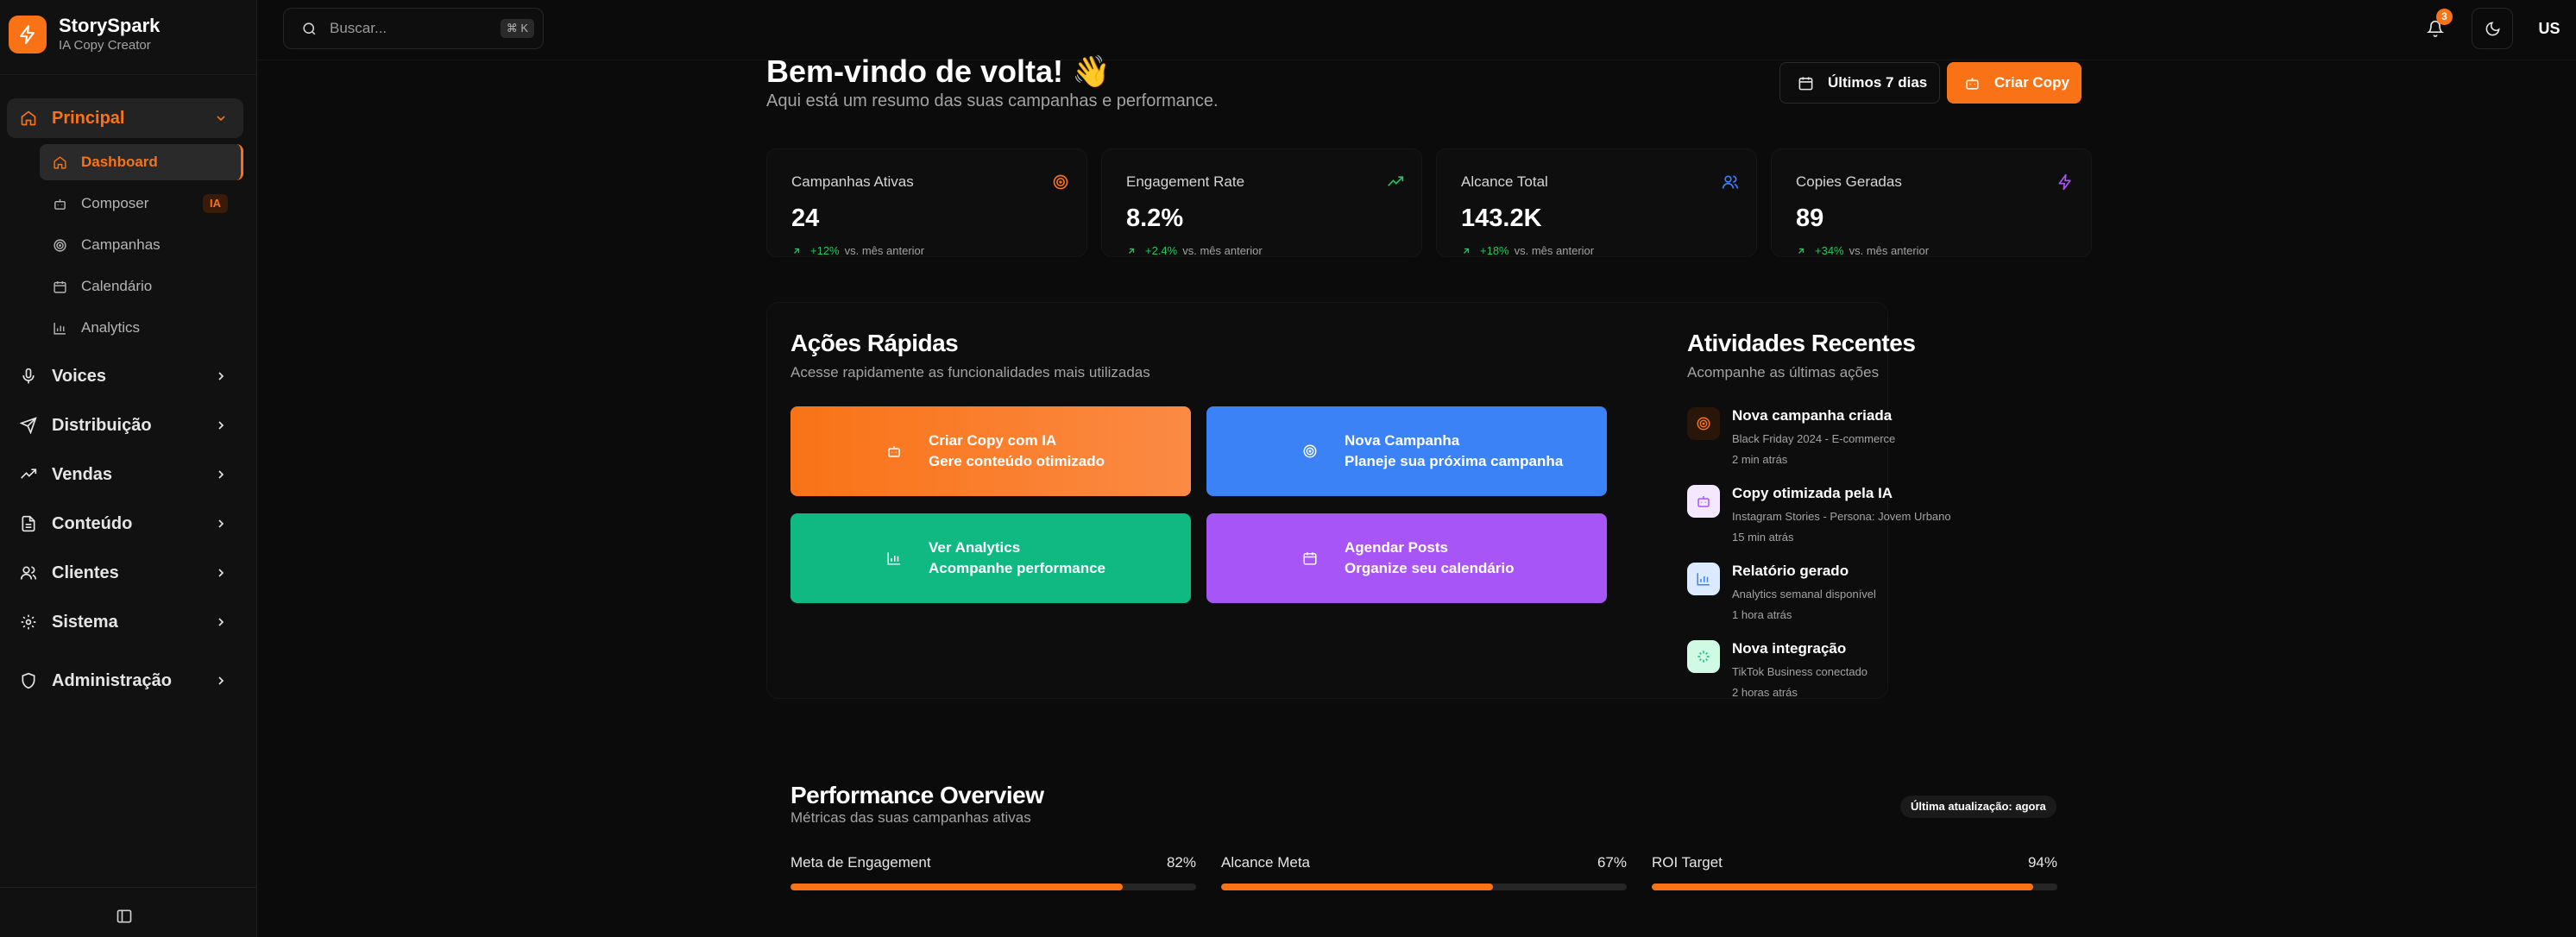 The width and height of the screenshot is (2576, 937). Describe the element at coordinates (125, 573) in the screenshot. I see `sidebar-section-clientes: Clientes` at that location.